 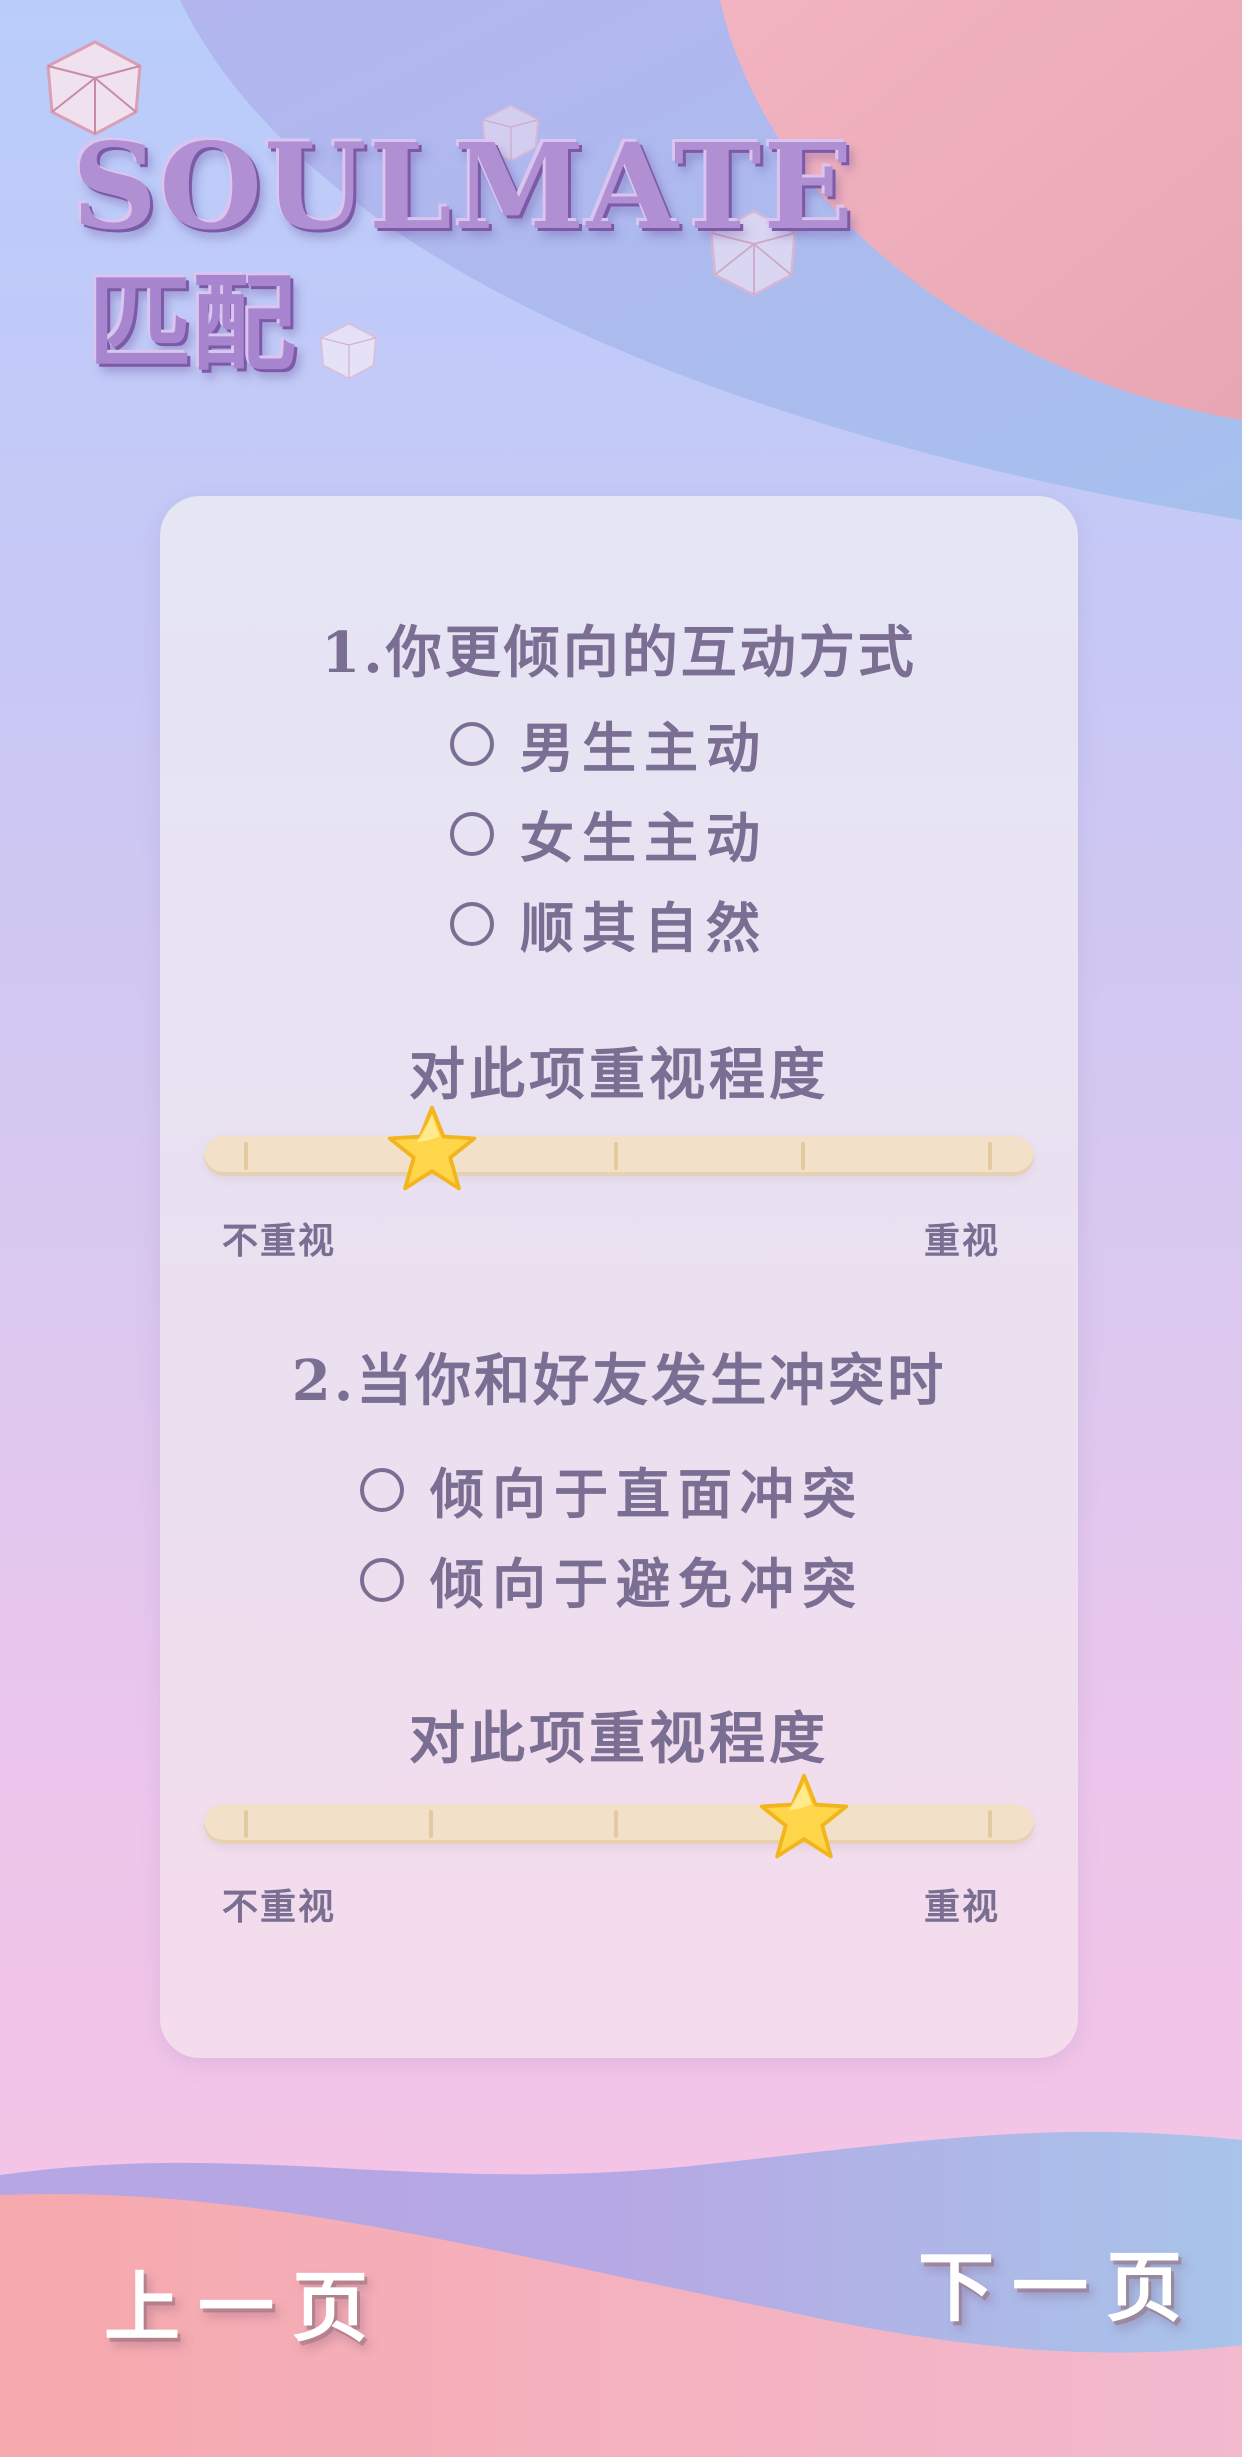 What do you see at coordinates (962, 1907) in the screenshot?
I see `question-2-scale-max-label: 重视` at bounding box center [962, 1907].